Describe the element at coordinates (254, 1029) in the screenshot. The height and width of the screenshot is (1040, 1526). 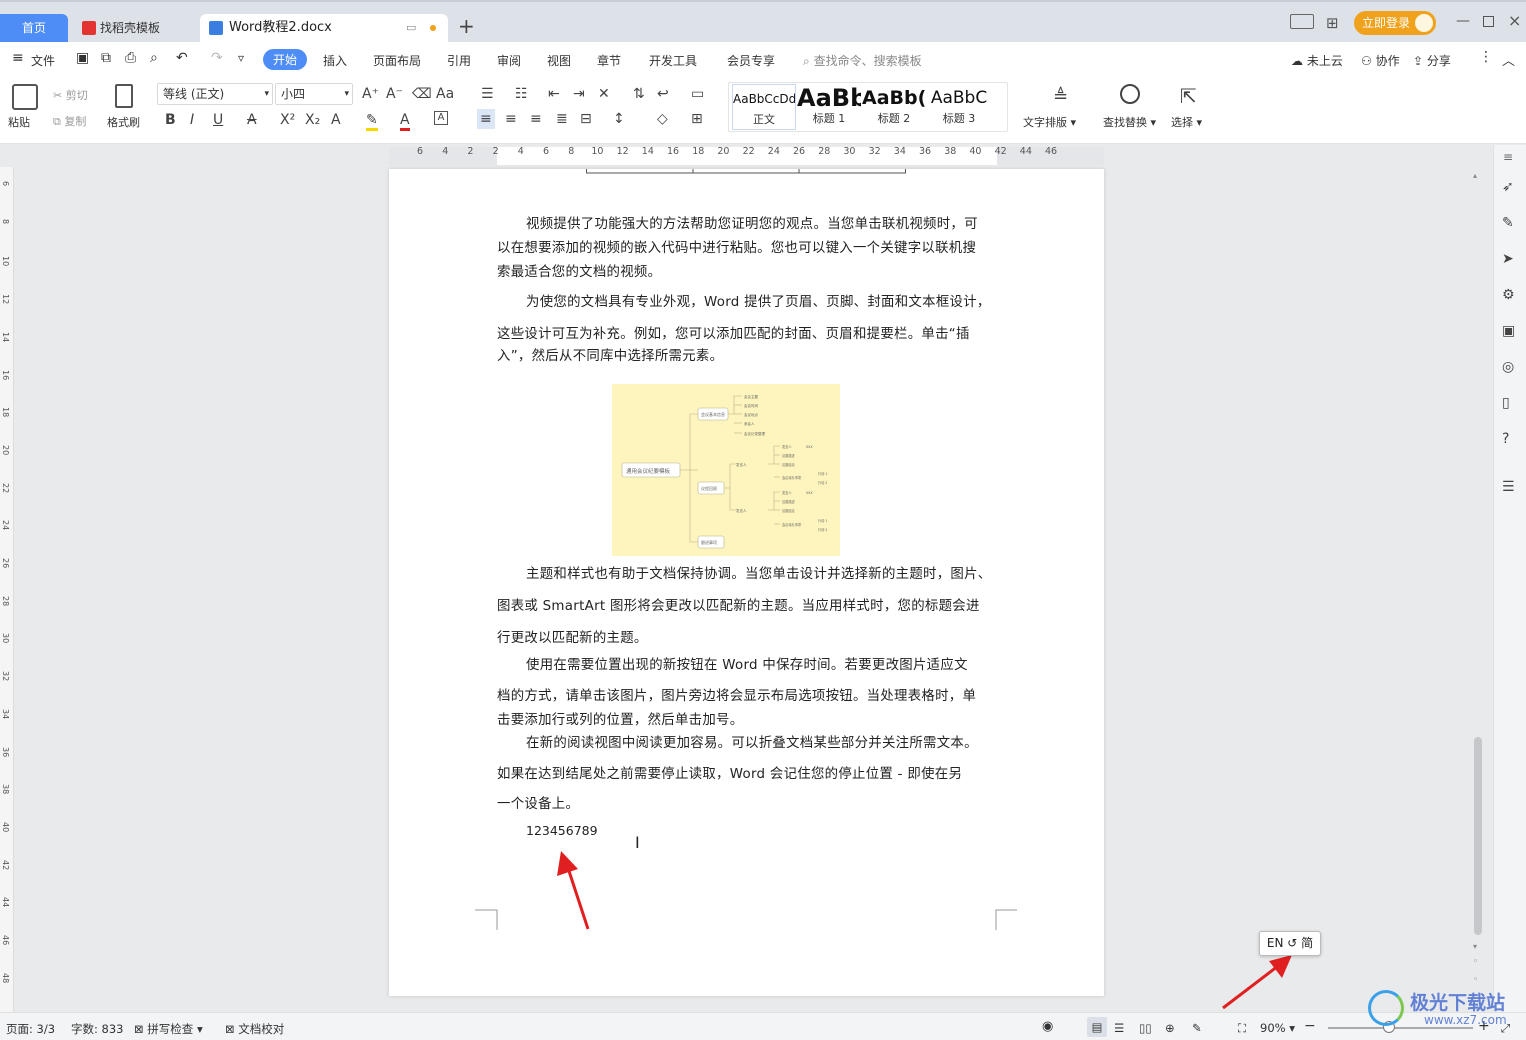
I see `proofread: ⊠ 文档校对` at that location.